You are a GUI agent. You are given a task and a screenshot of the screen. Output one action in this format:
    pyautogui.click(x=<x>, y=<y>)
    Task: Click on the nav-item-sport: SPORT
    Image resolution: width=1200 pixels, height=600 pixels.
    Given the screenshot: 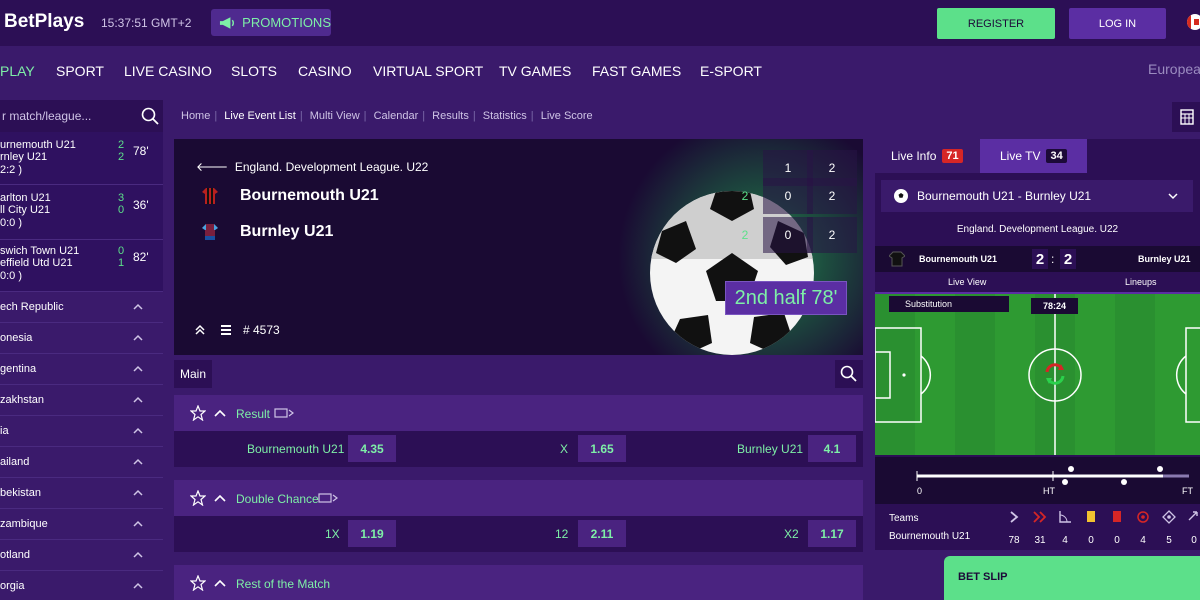 What is the action you would take?
    pyautogui.click(x=80, y=71)
    